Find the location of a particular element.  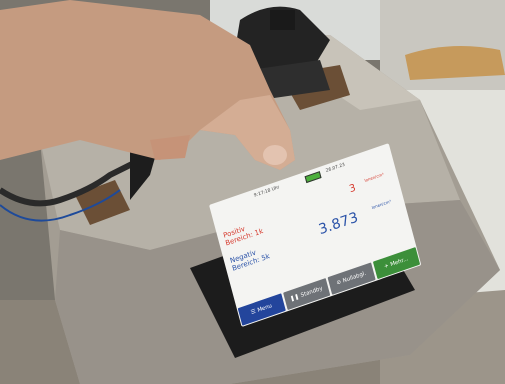

negative-unit: Ionen/cm³ is located at coordinates (381, 204).